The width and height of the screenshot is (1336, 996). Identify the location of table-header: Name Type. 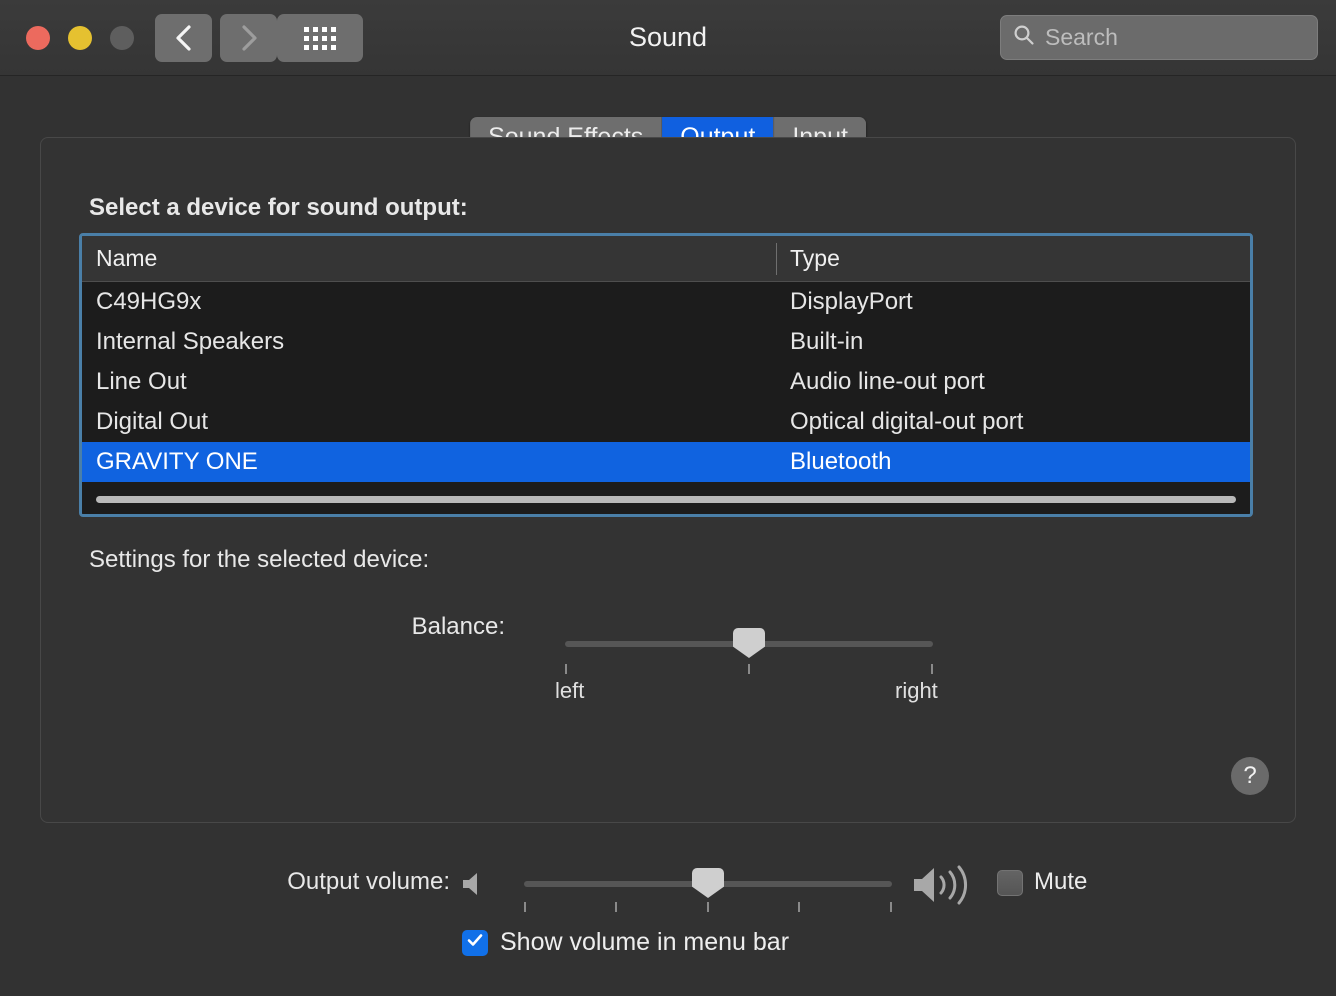
(666, 259).